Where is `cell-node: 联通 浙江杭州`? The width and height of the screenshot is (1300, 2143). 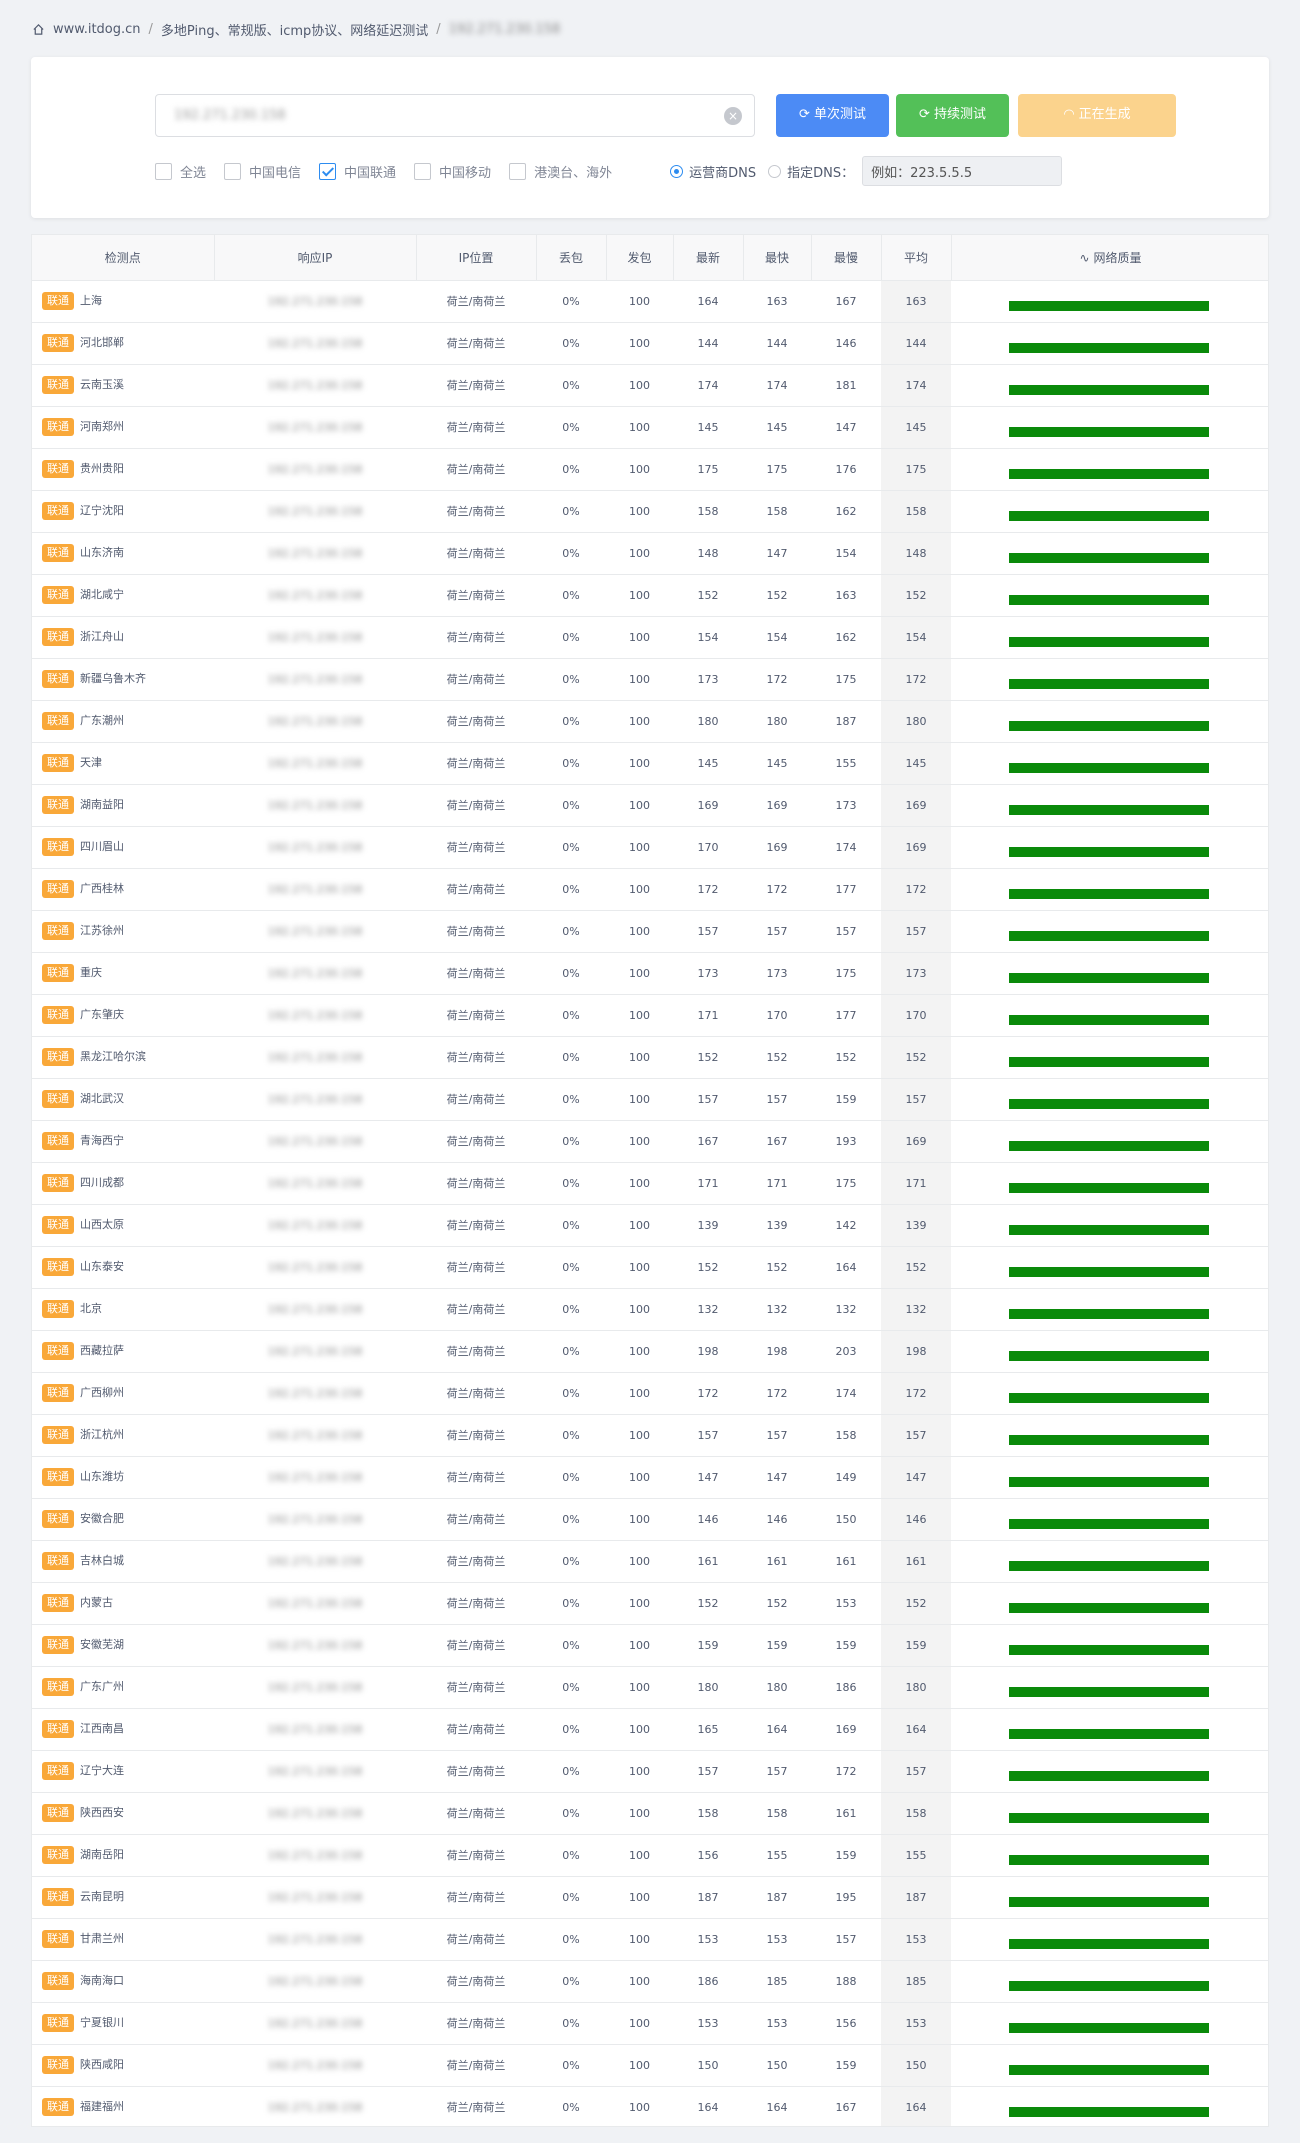
cell-node: 联通 浙江杭州 is located at coordinates (123, 1435).